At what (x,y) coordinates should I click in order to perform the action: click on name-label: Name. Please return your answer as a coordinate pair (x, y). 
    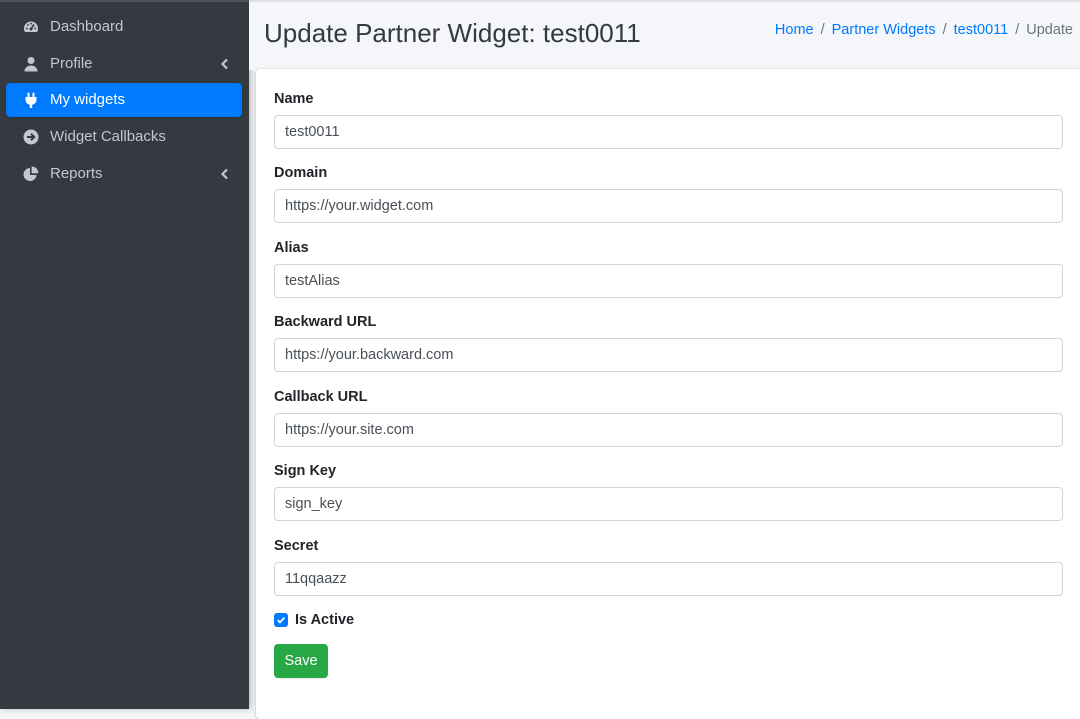
    Looking at the image, I should click on (294, 99).